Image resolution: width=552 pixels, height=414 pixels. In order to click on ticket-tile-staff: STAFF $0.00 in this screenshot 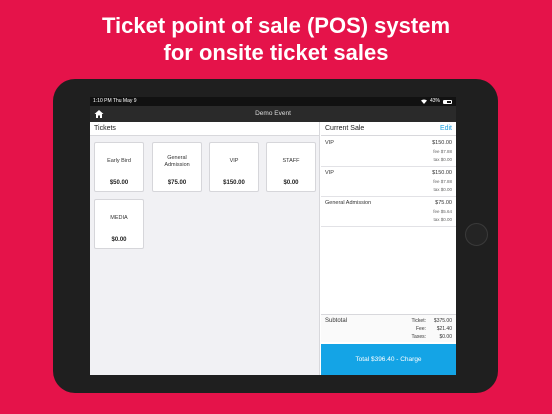, I will do `click(291, 167)`.